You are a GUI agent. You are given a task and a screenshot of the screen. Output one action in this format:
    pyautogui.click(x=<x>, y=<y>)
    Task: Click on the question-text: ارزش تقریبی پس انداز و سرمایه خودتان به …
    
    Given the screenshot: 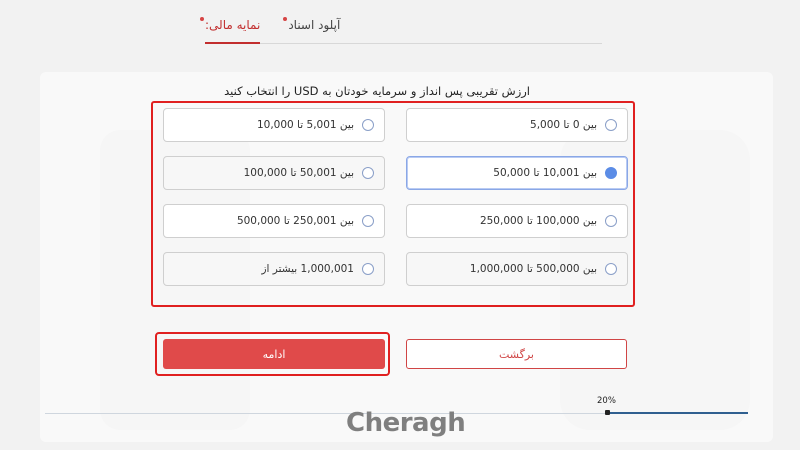 What is the action you would take?
    pyautogui.click(x=377, y=91)
    